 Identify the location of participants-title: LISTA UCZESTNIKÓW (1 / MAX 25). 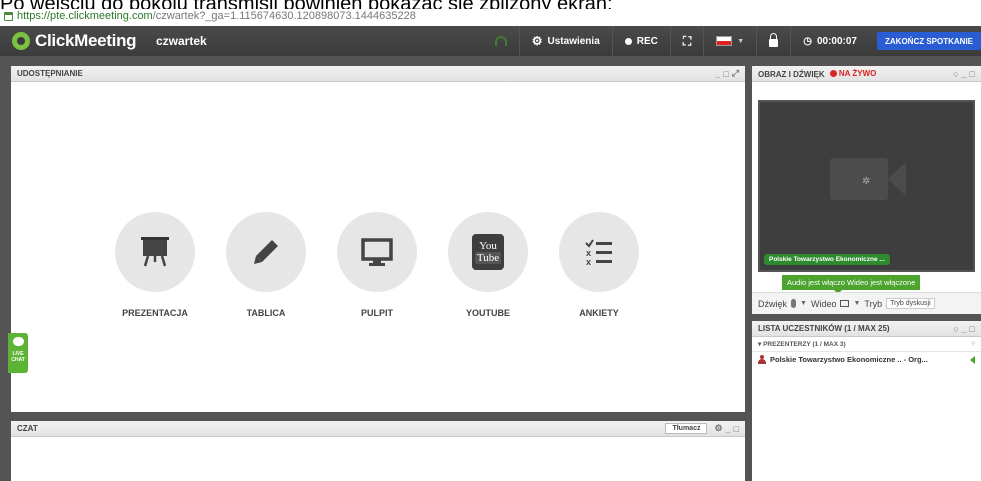
(824, 328).